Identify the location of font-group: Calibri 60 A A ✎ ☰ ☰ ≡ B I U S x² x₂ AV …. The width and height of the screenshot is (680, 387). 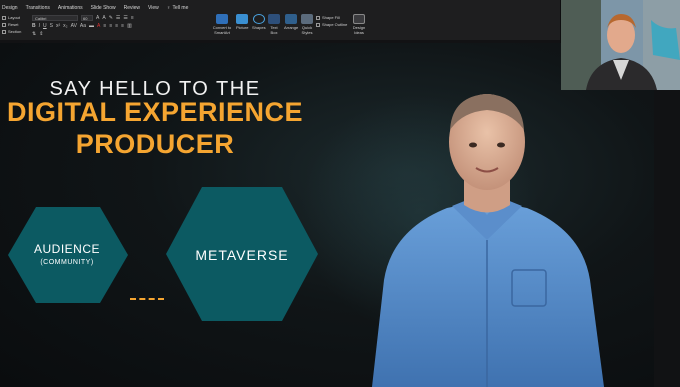
(132, 26).